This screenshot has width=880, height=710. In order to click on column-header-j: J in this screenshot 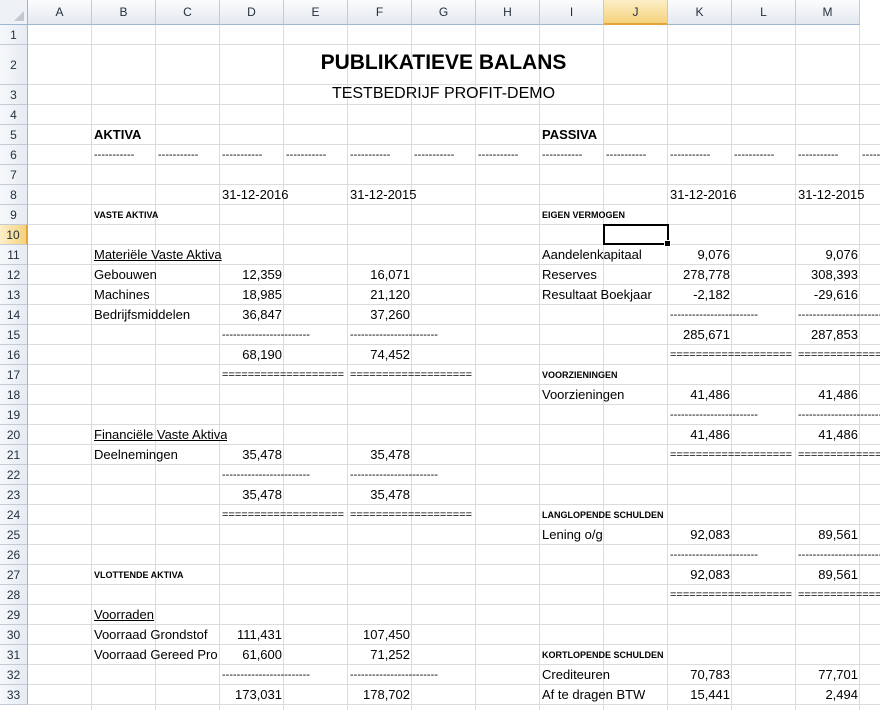, I will do `click(636, 12)`.